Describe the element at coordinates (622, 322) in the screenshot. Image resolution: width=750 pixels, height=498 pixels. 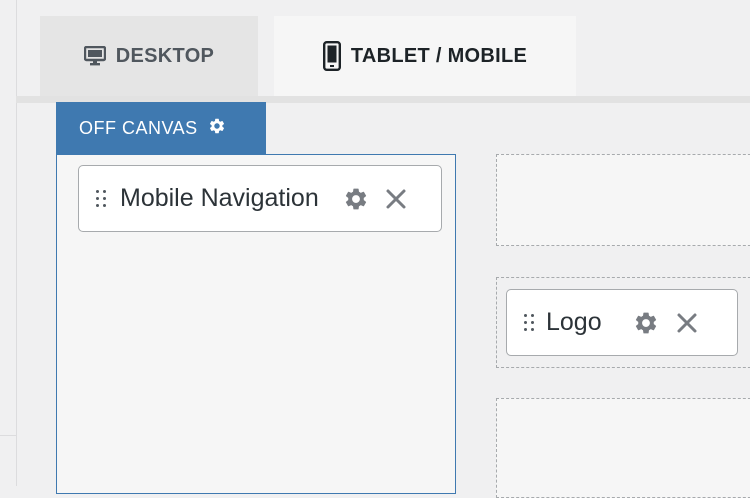
I see `logo-widget: Logo` at that location.